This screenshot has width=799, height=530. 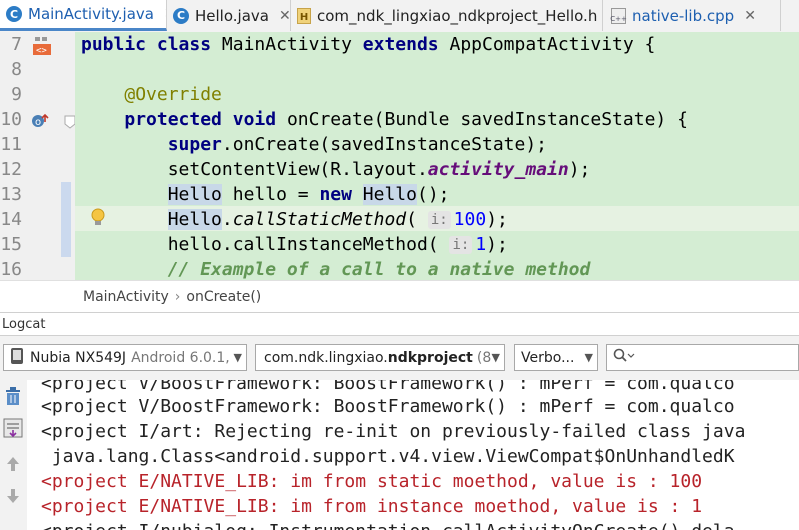 I want to click on line-number: 16, so click(x=11, y=269).